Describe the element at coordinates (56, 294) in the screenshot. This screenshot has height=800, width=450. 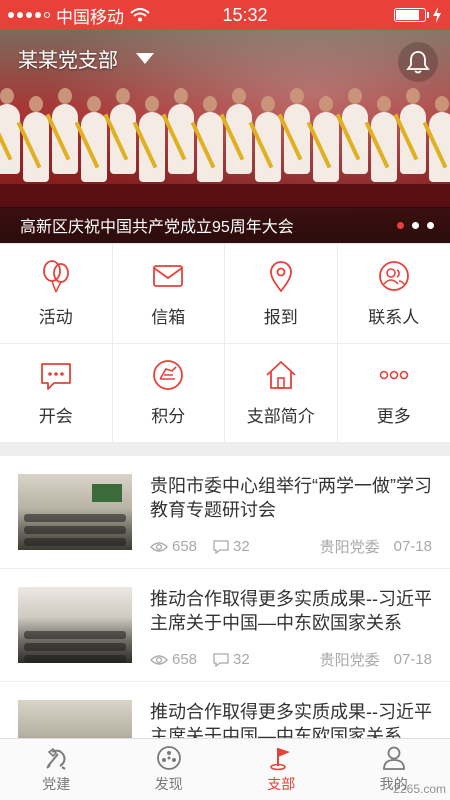
I see `grid-item-activity: 活动` at that location.